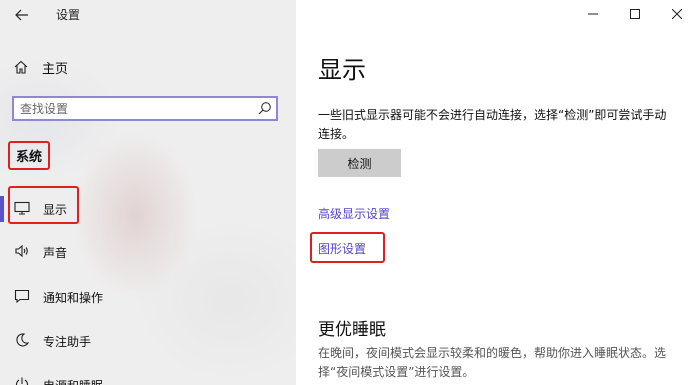  What do you see at coordinates (55, 210) in the screenshot?
I see `sidebar-item-label: 显示` at bounding box center [55, 210].